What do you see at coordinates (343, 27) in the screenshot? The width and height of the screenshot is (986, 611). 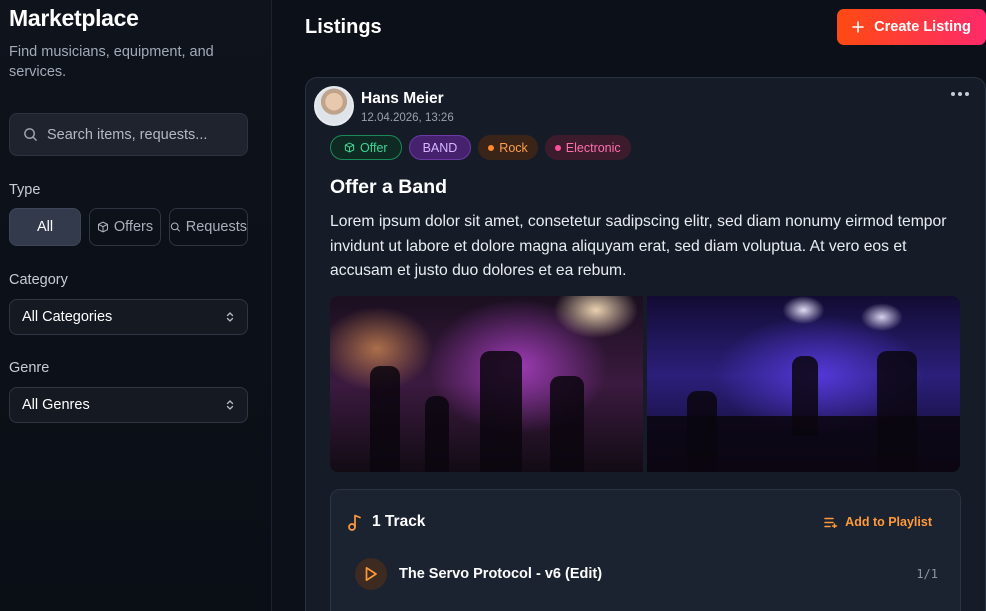 I see `page-title: Listings` at bounding box center [343, 27].